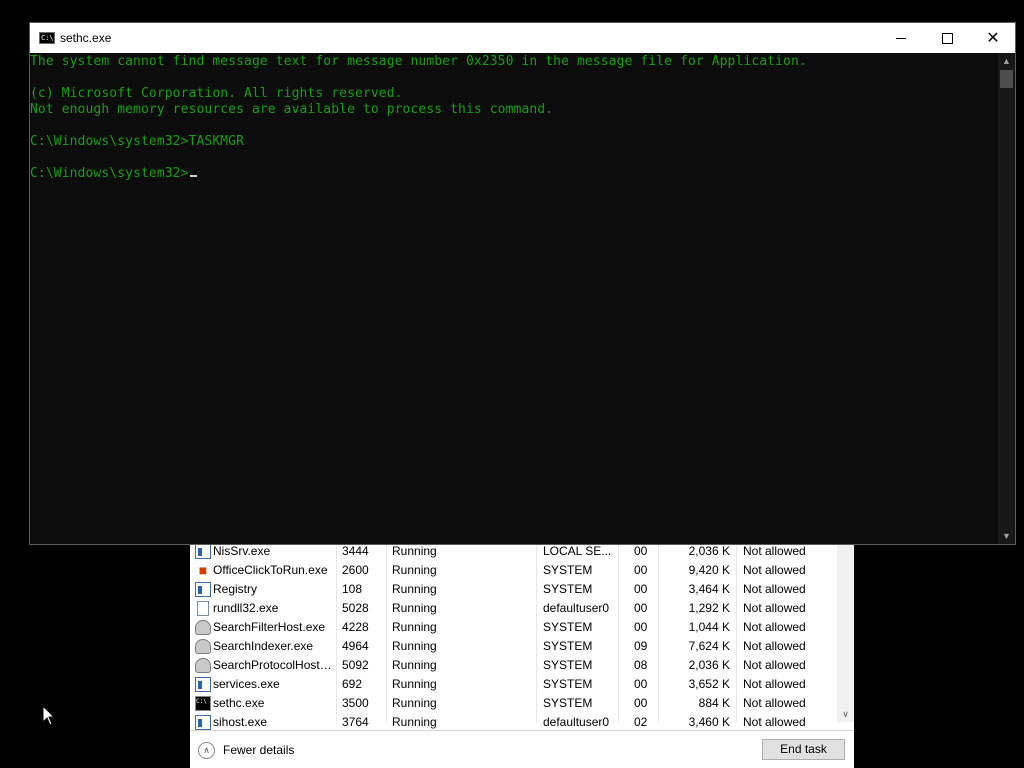  What do you see at coordinates (1006, 61) in the screenshot?
I see `scroll-up-arrow-icon: ▲` at bounding box center [1006, 61].